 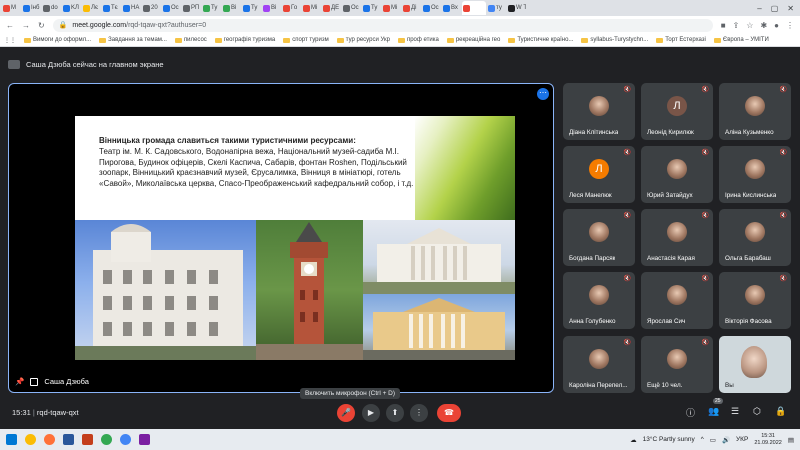 What do you see at coordinates (723, 25) in the screenshot?
I see `camera-icon: ■` at bounding box center [723, 25].